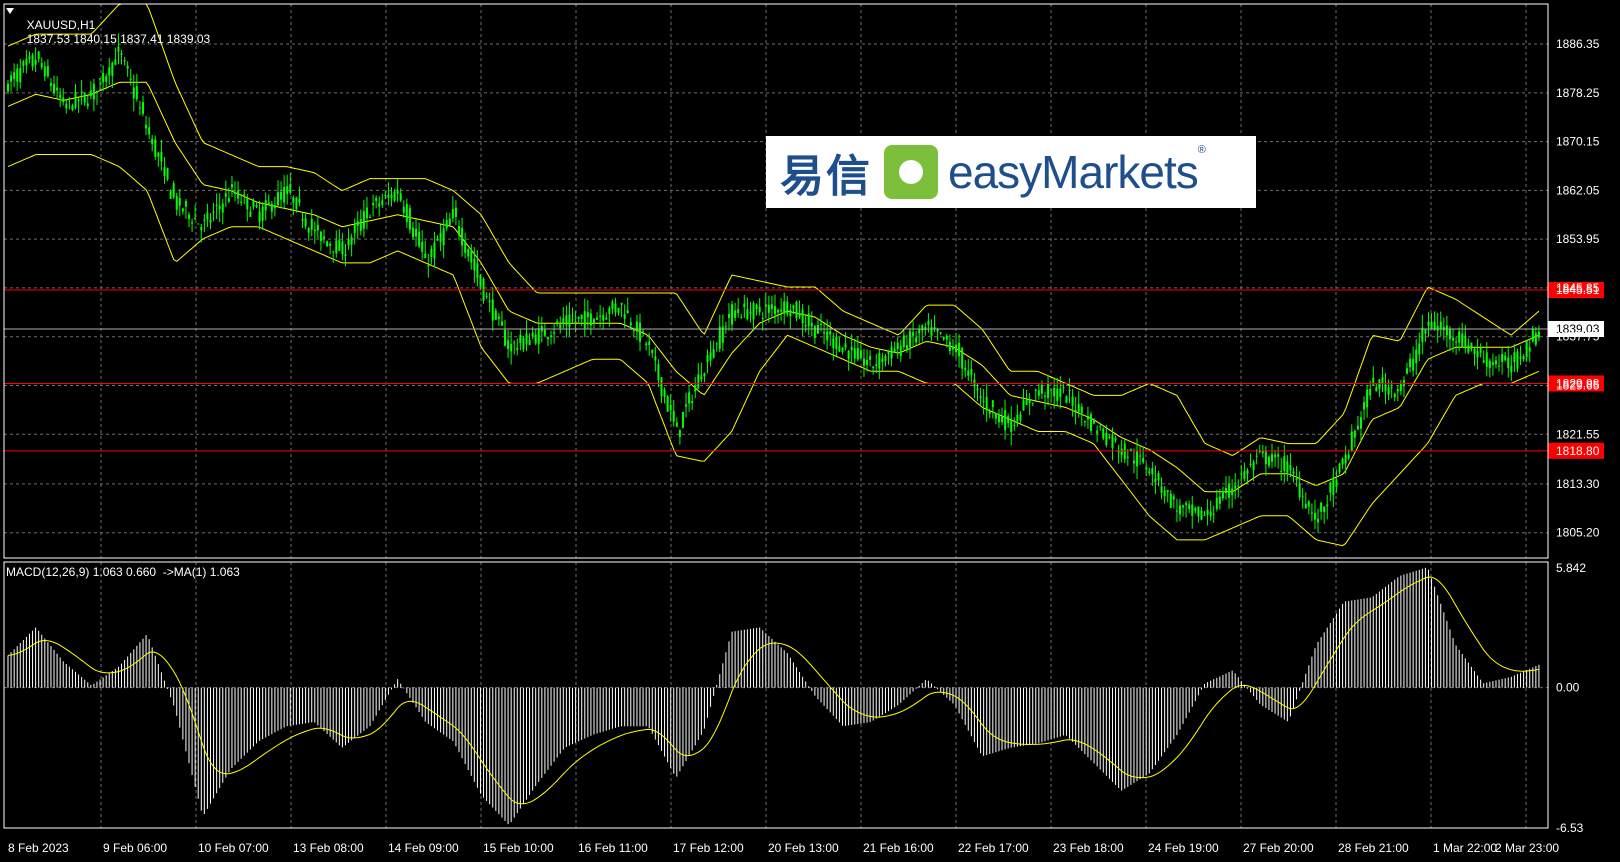  What do you see at coordinates (233, 848) in the screenshot?
I see `x-tick-label: 10 Feb 07:00` at bounding box center [233, 848].